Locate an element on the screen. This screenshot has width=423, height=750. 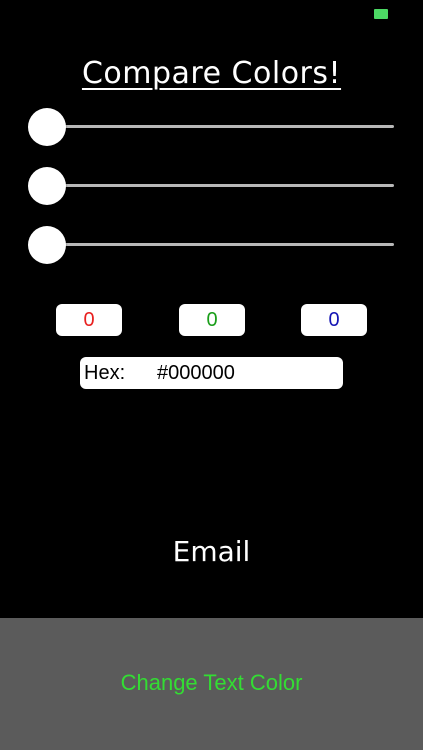
green-value-field: 0 is located at coordinates (212, 320).